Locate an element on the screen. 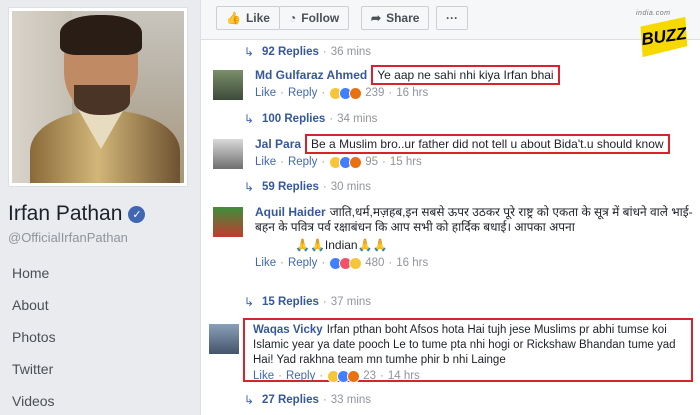 The image size is (700, 415). comment-time: 15 hrs is located at coordinates (405, 162).